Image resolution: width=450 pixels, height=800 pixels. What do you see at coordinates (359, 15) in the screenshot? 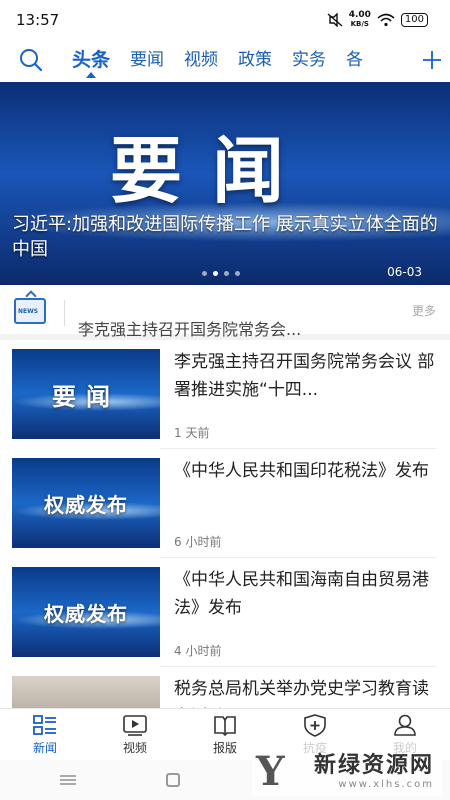
I see `net-speed-value: 4.00` at bounding box center [359, 15].